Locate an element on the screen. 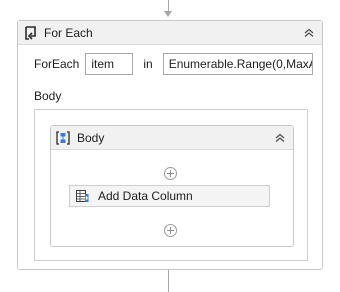  sequence-icon is located at coordinates (63, 137).